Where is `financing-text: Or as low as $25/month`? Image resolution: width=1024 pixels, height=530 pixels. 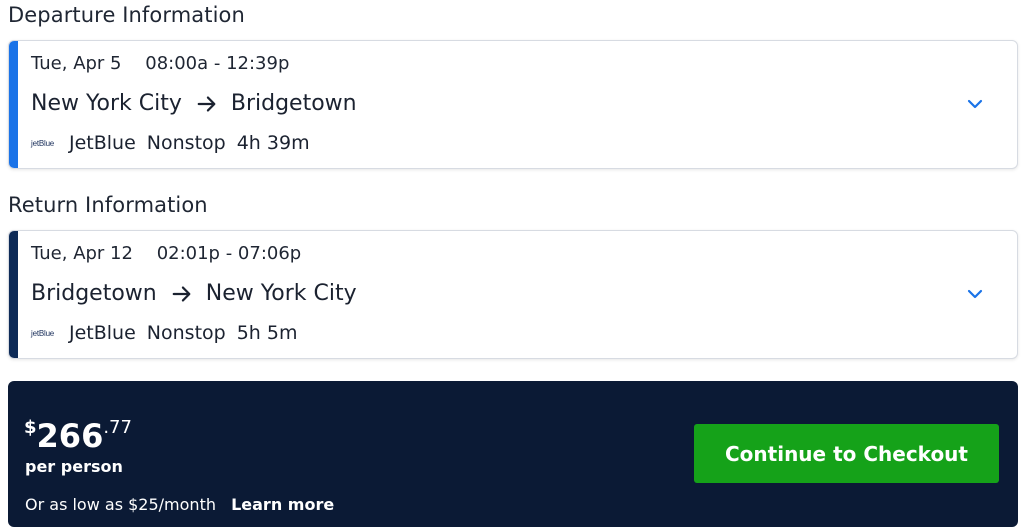
financing-text: Or as low as $25/month is located at coordinates (120, 504).